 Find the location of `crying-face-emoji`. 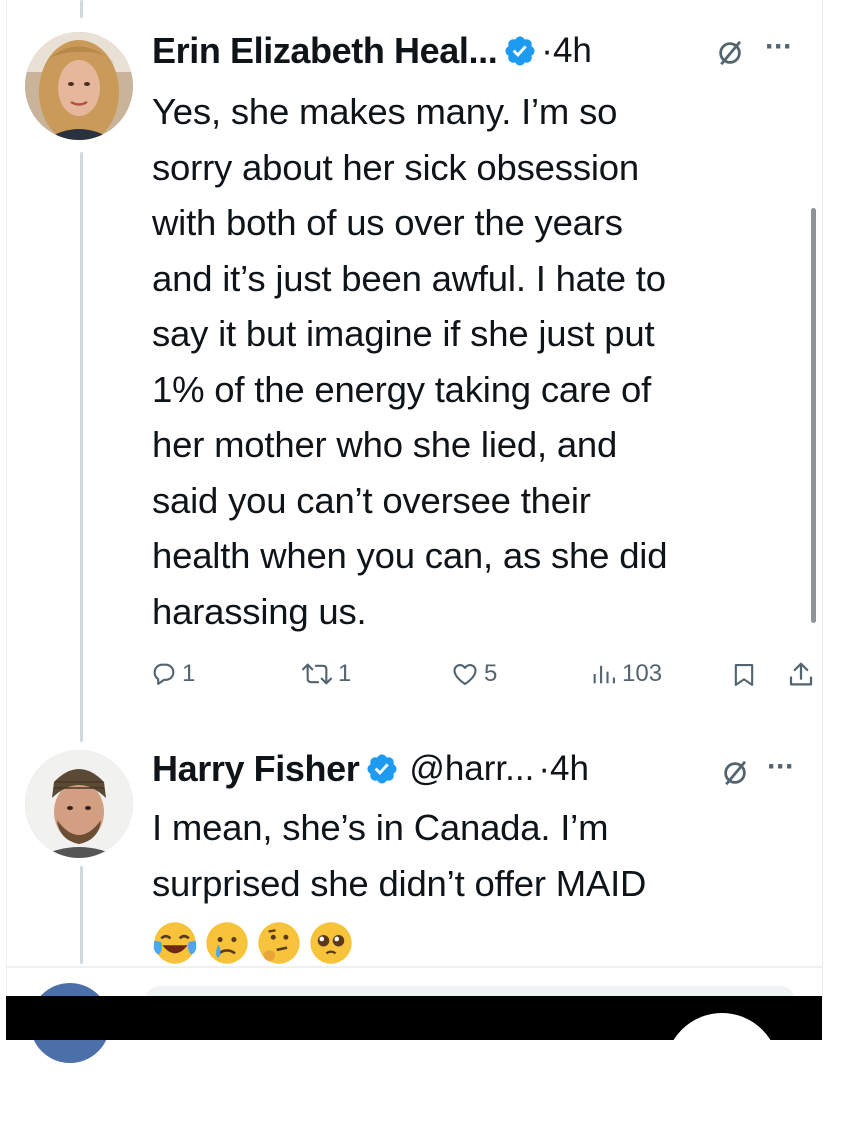

crying-face-emoji is located at coordinates (227, 943).